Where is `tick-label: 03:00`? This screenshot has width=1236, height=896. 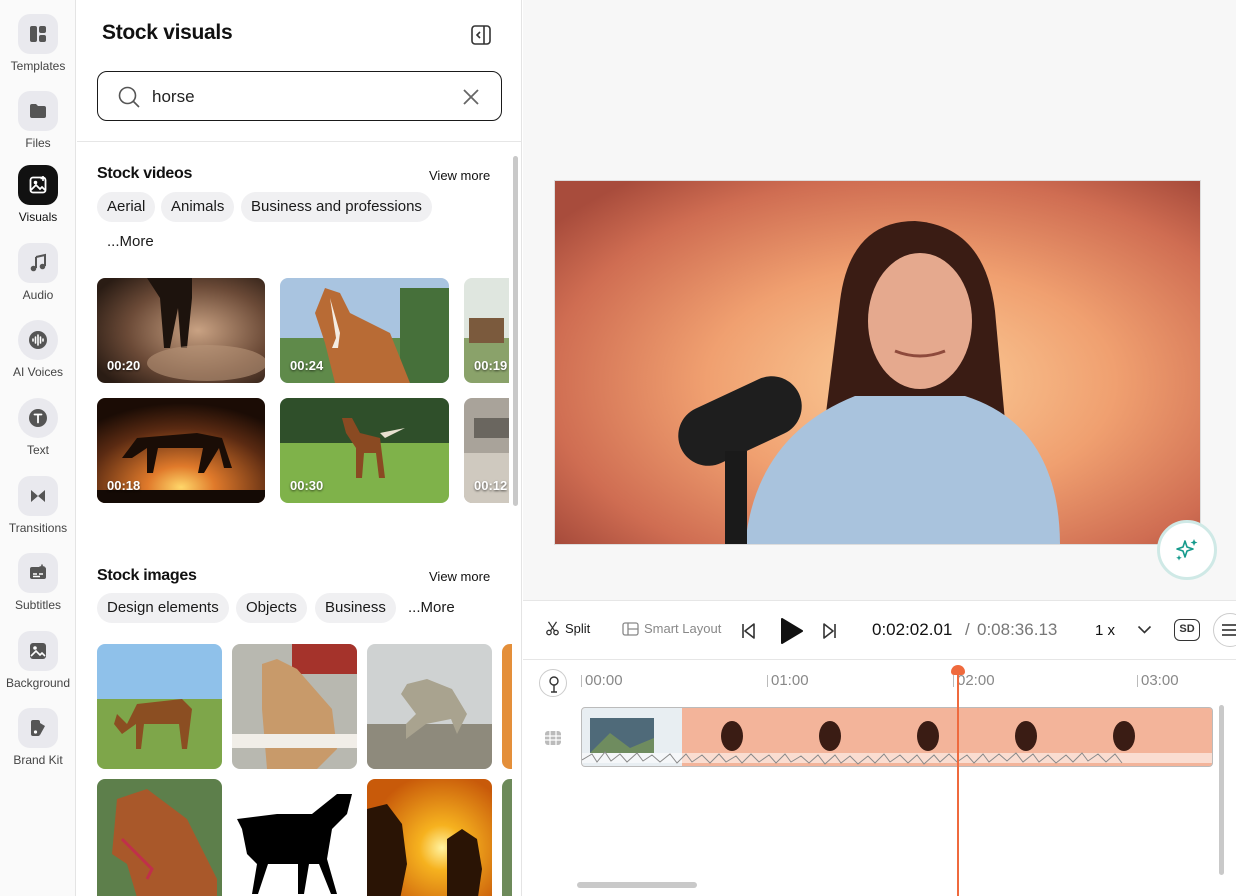 tick-label: 03:00 is located at coordinates (1160, 680).